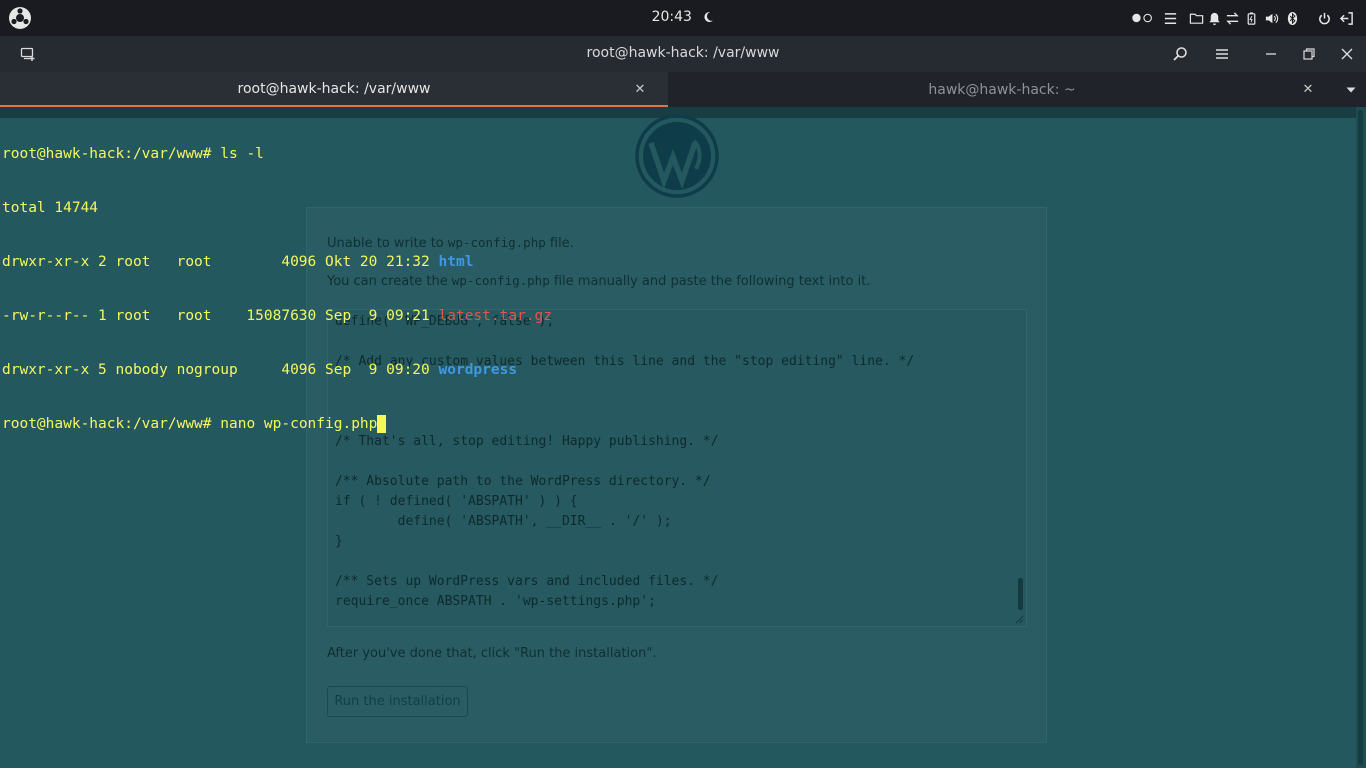 The image size is (1366, 768). I want to click on window-title: root@hawk-hack: /var/www, so click(683, 53).